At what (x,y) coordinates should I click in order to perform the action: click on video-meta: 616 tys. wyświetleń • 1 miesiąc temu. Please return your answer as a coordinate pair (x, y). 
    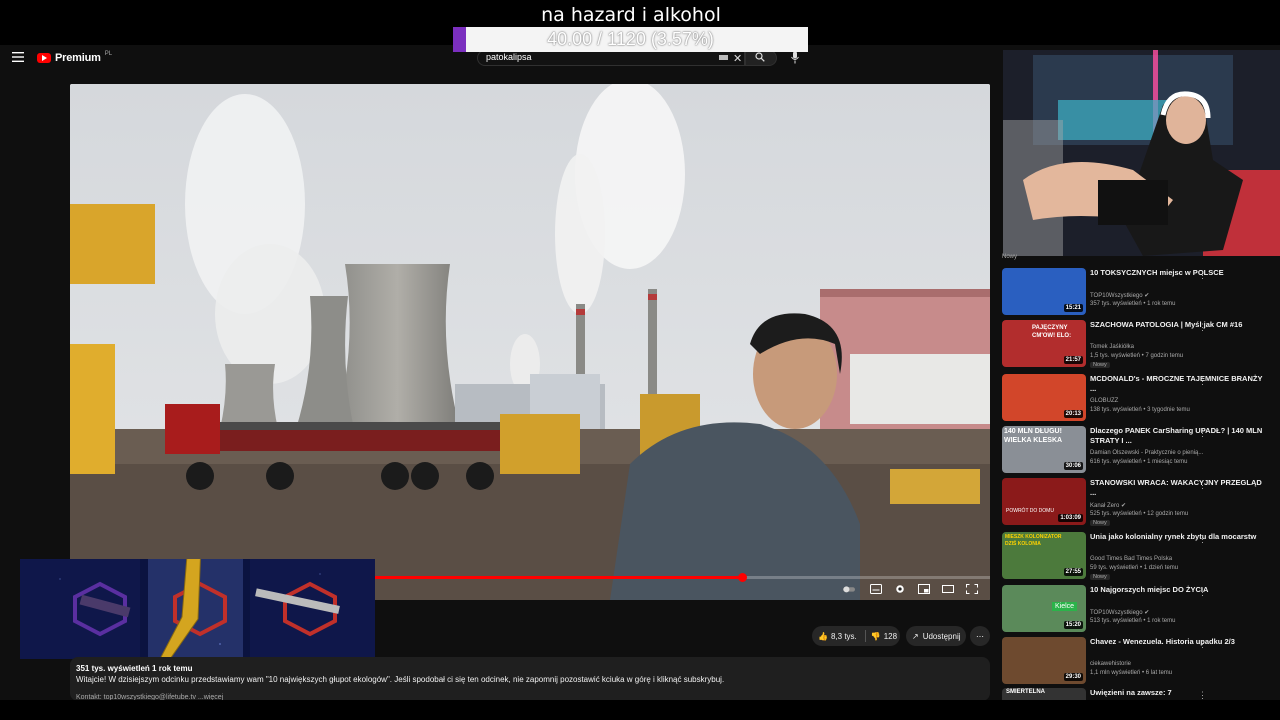
    Looking at the image, I should click on (1139, 462).